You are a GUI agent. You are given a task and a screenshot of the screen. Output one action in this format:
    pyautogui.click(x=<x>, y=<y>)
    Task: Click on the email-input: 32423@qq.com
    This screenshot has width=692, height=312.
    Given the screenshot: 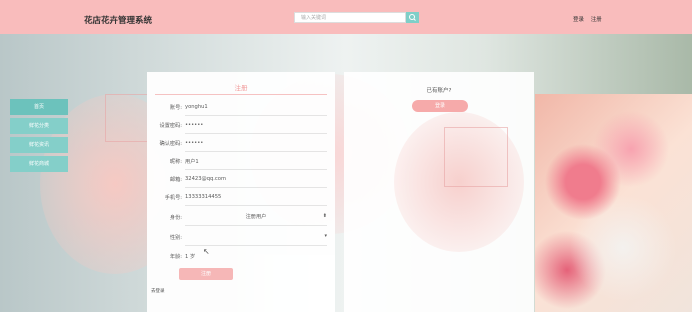 What is the action you would take?
    pyautogui.click(x=205, y=179)
    